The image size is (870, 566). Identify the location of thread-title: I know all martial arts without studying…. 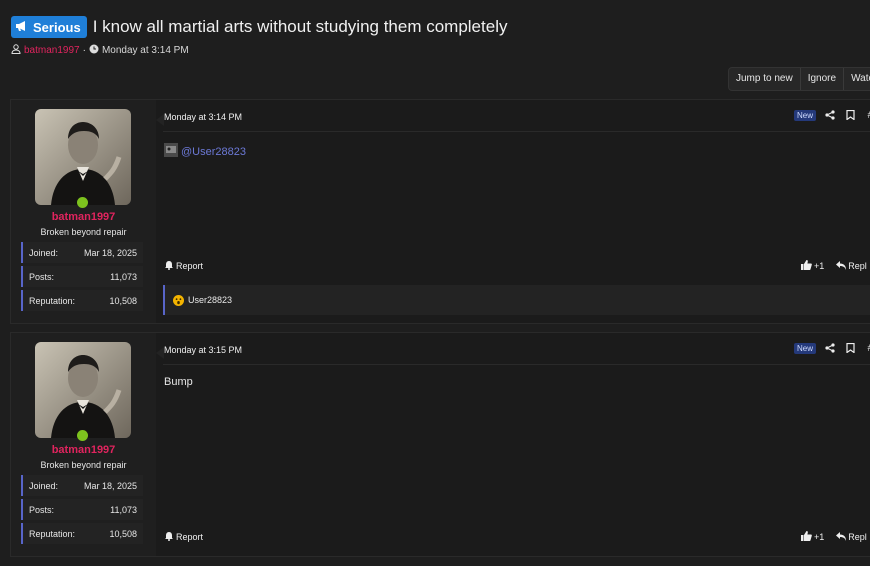
(300, 26).